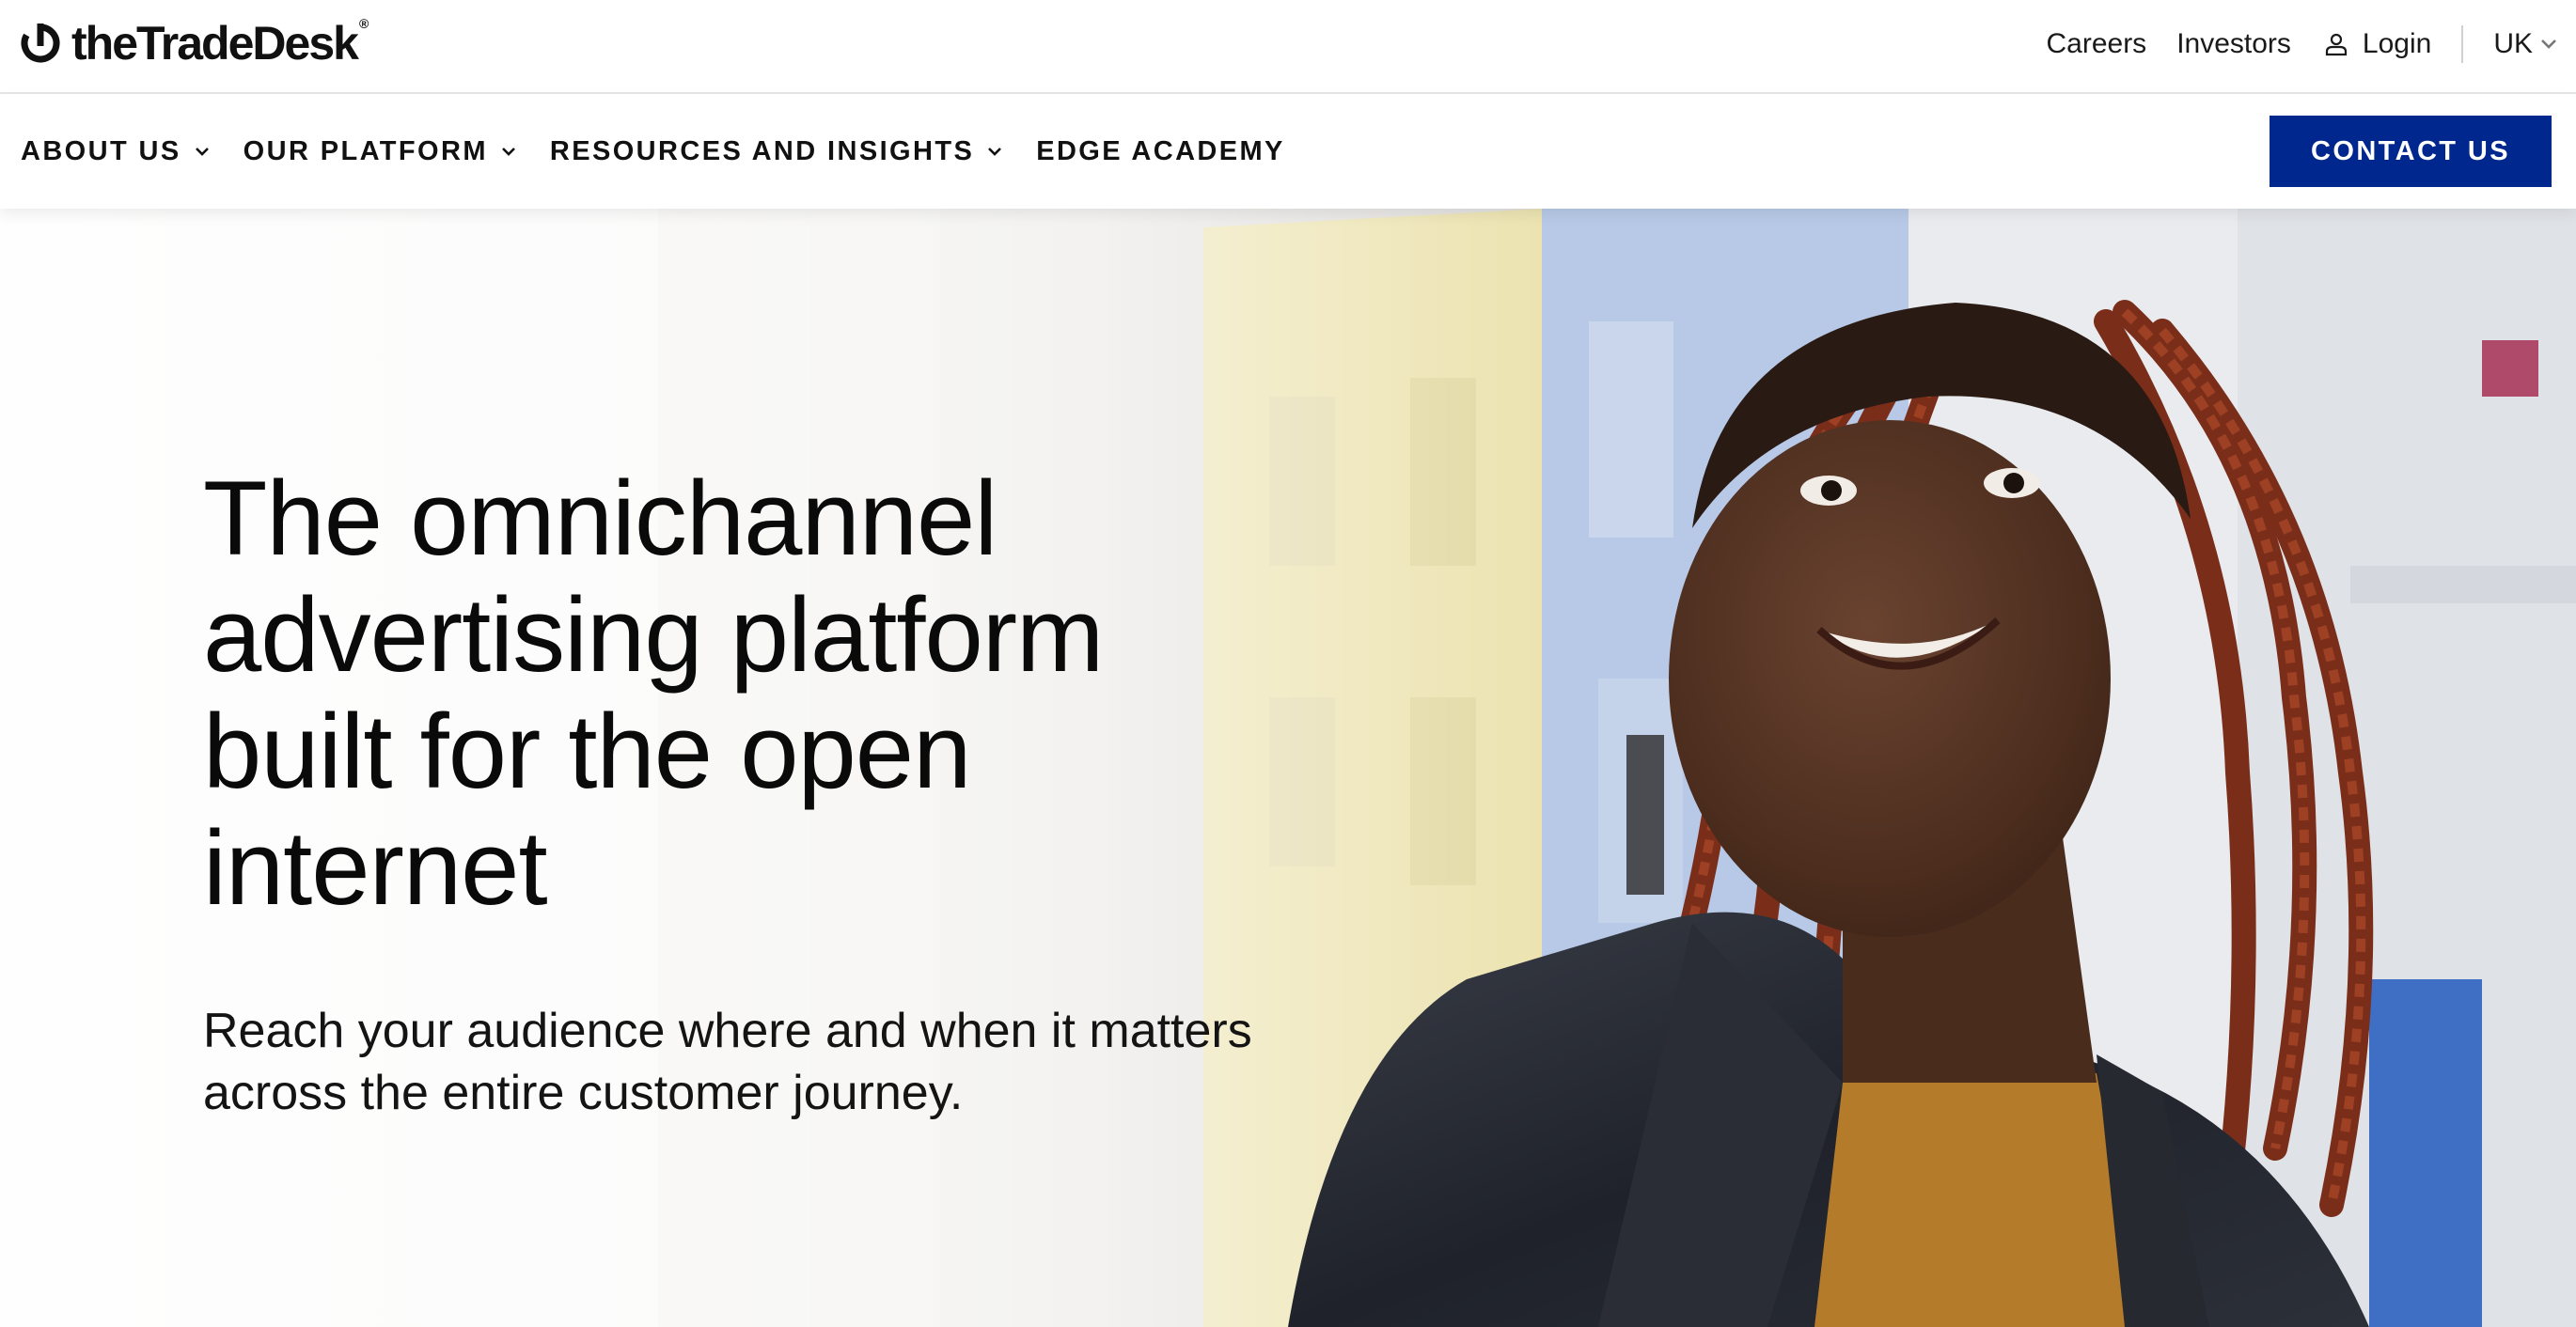 This screenshot has height=1327, width=2576. Describe the element at coordinates (2463, 44) in the screenshot. I see `utility-divider` at that location.